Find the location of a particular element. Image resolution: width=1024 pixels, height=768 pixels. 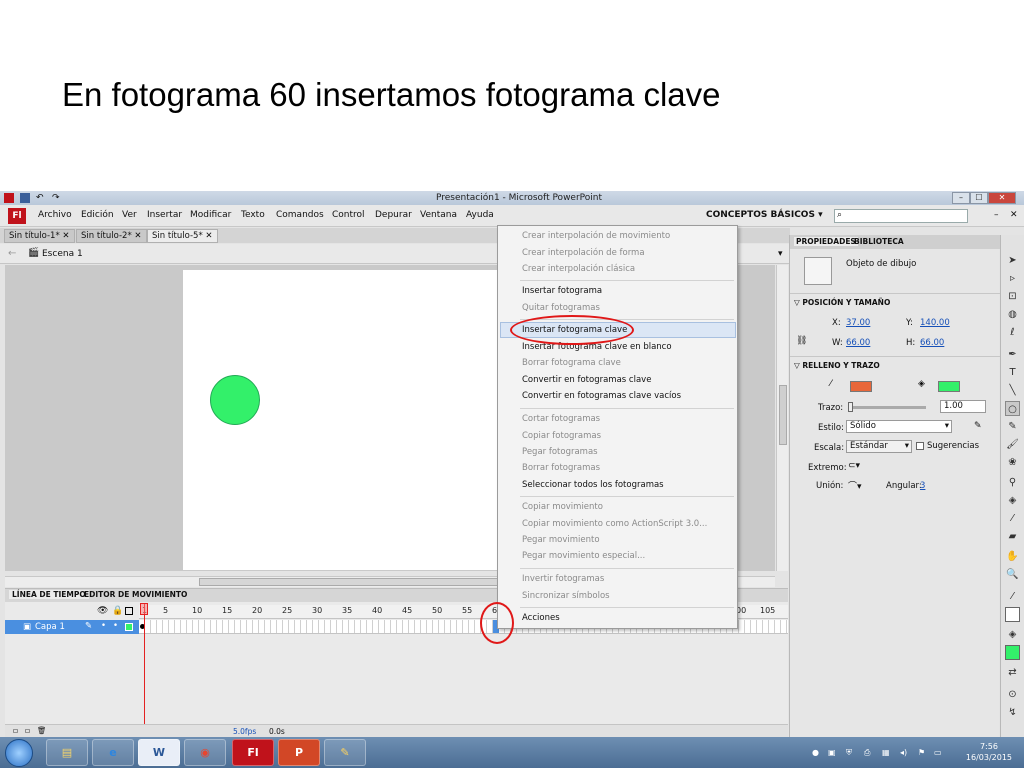

menu-item-acciones: Acciones is located at coordinates (541, 618).